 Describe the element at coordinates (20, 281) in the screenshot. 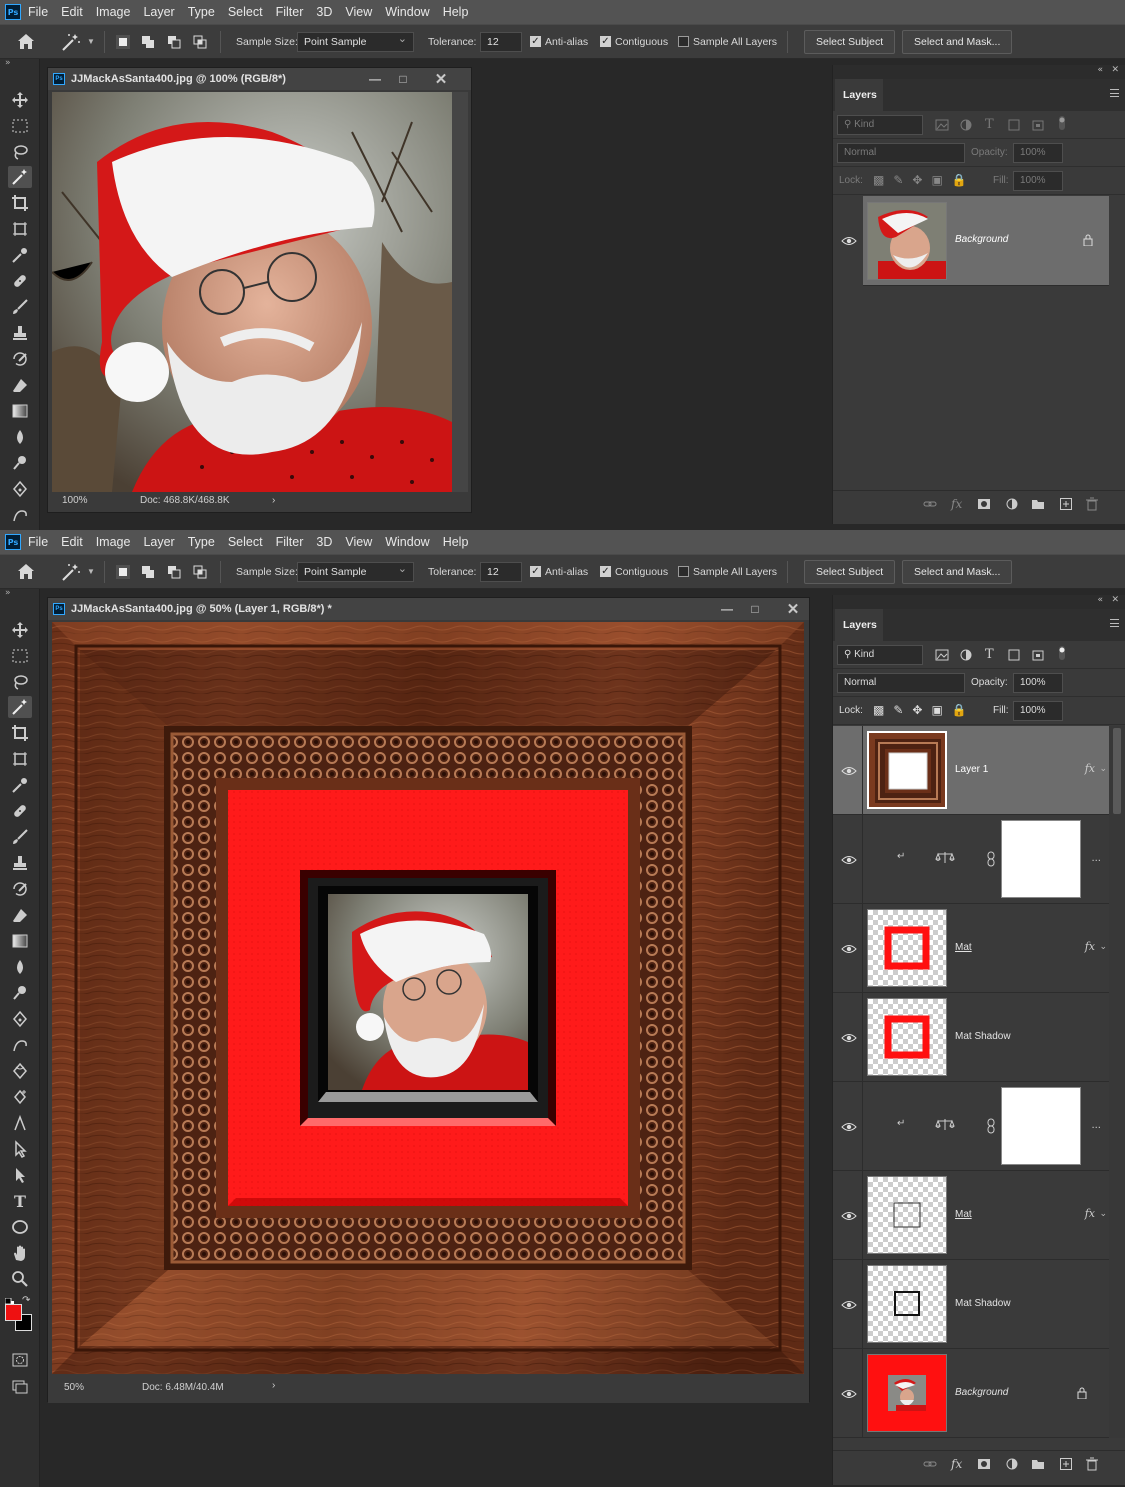

I see `healing-brush-tool-icon` at that location.